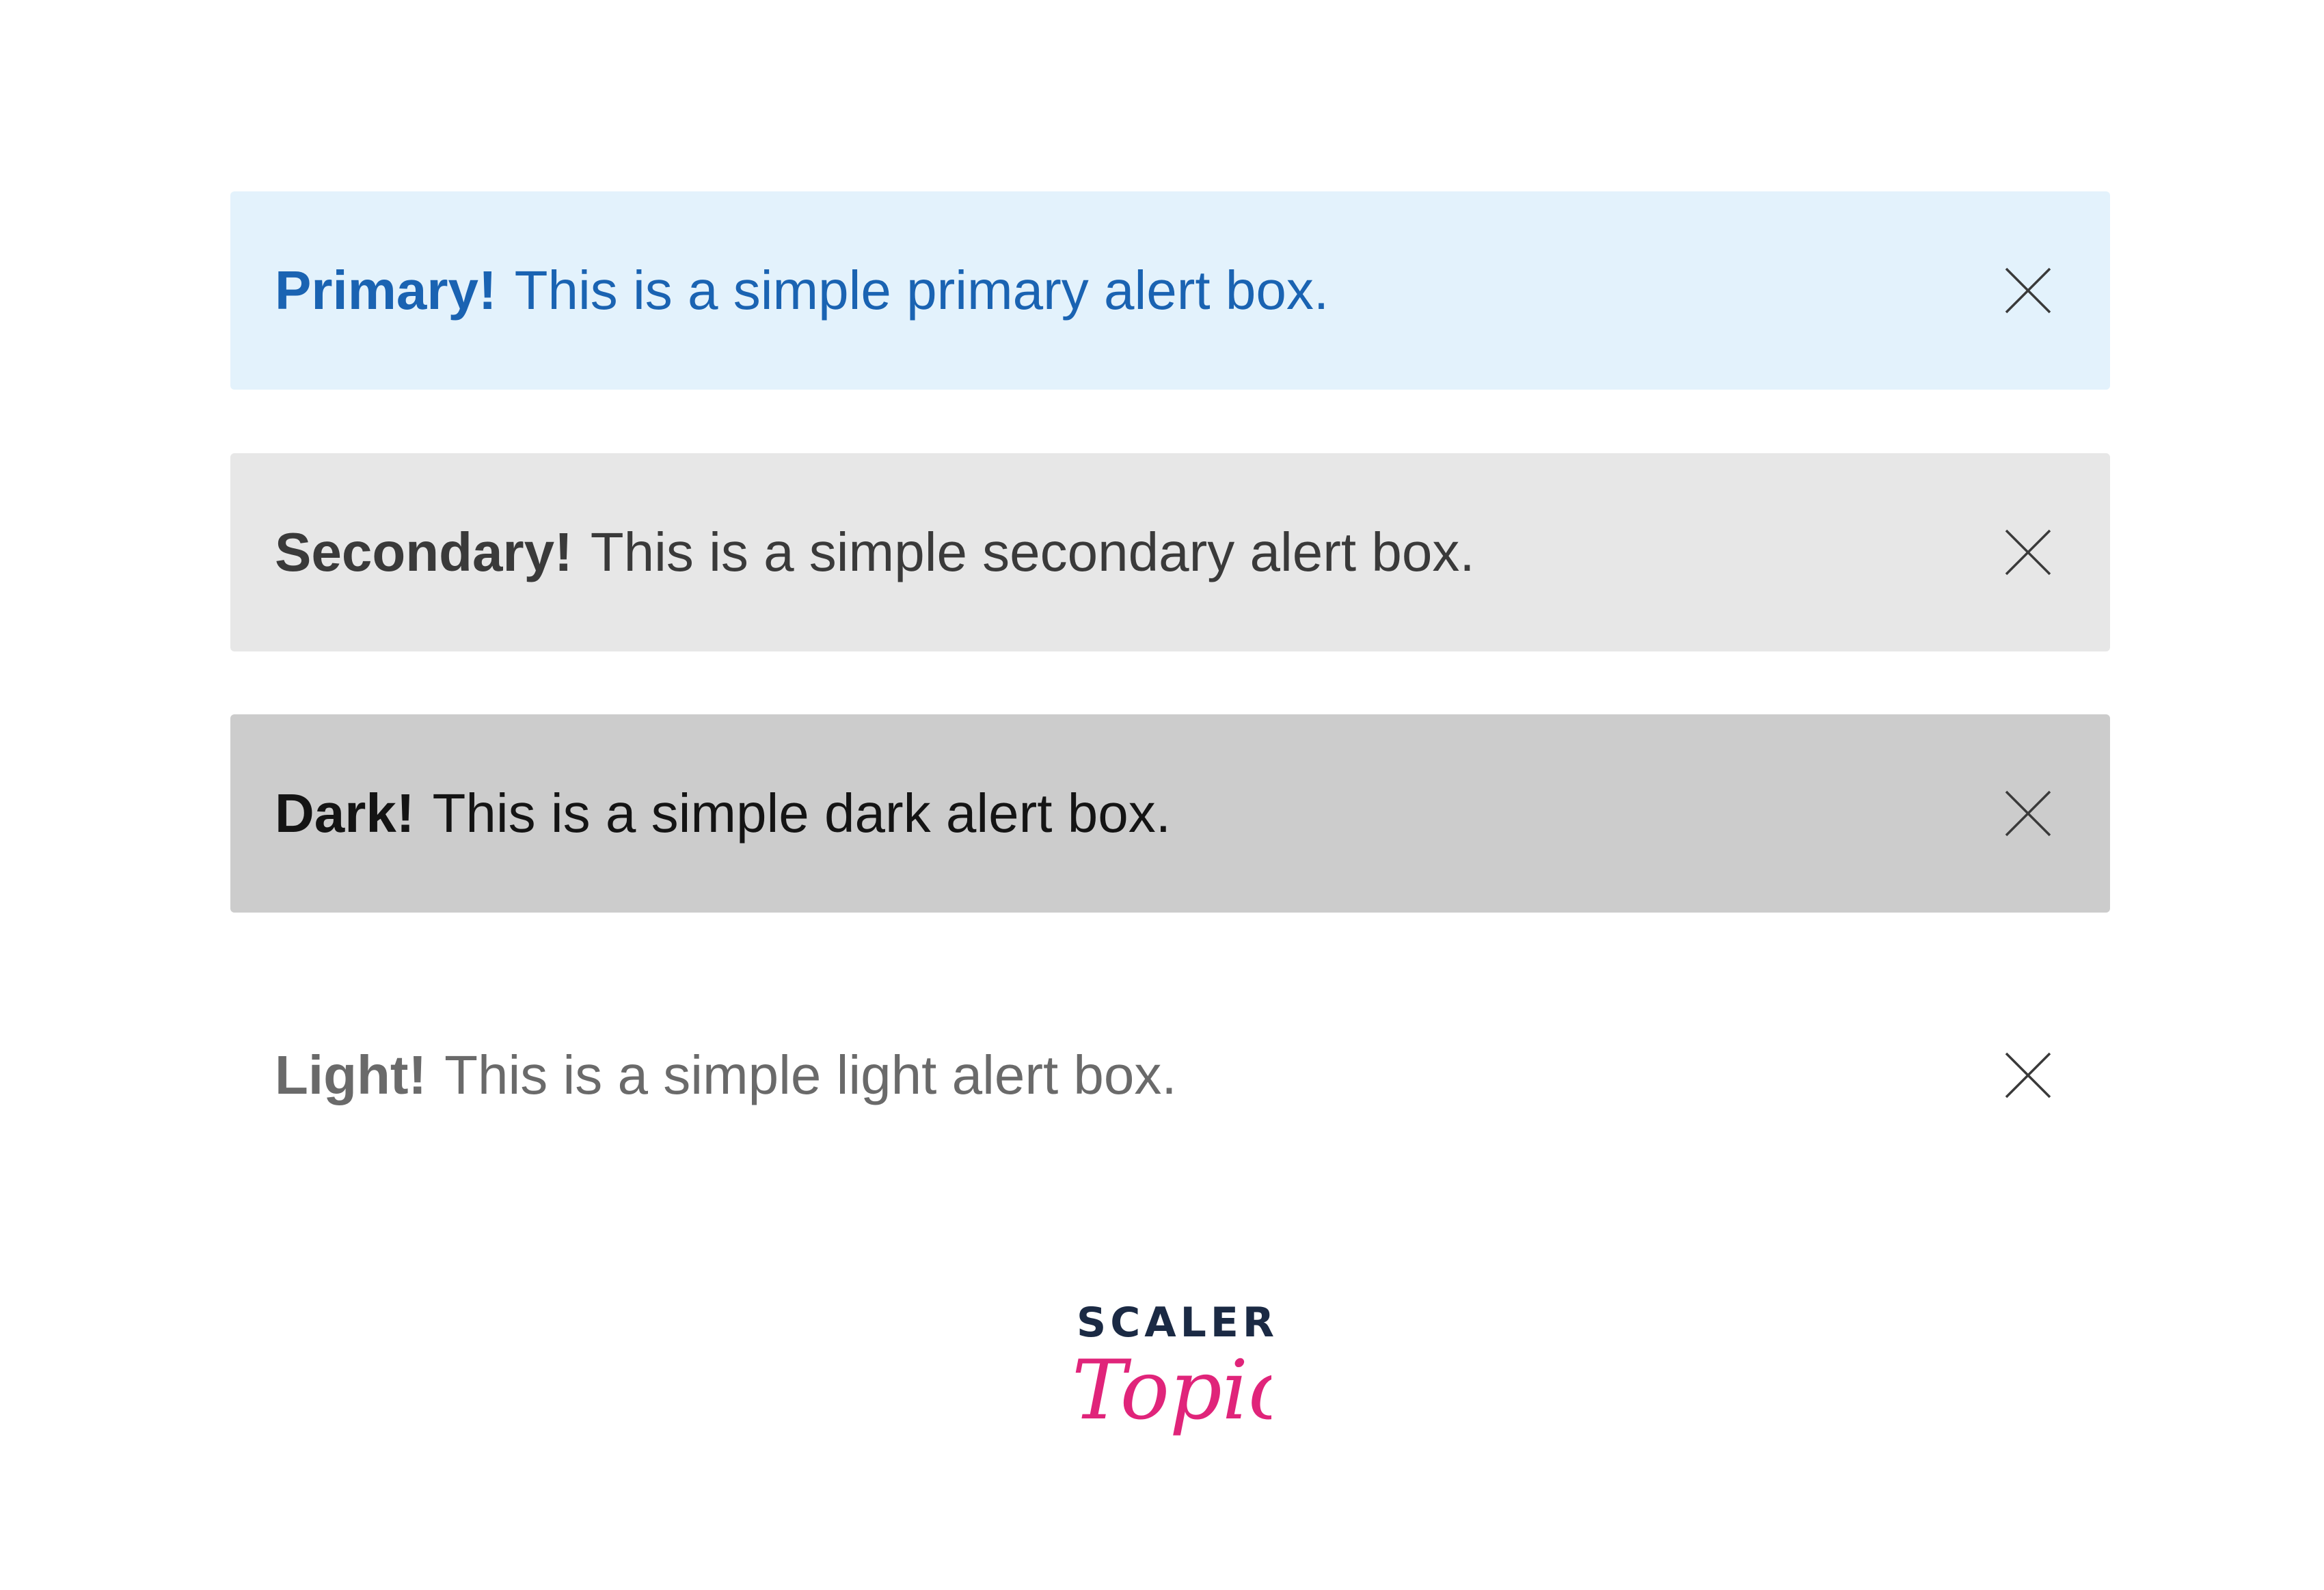  I want to click on alert-primary-text: This is a simple primary alert box., so click(921, 290).